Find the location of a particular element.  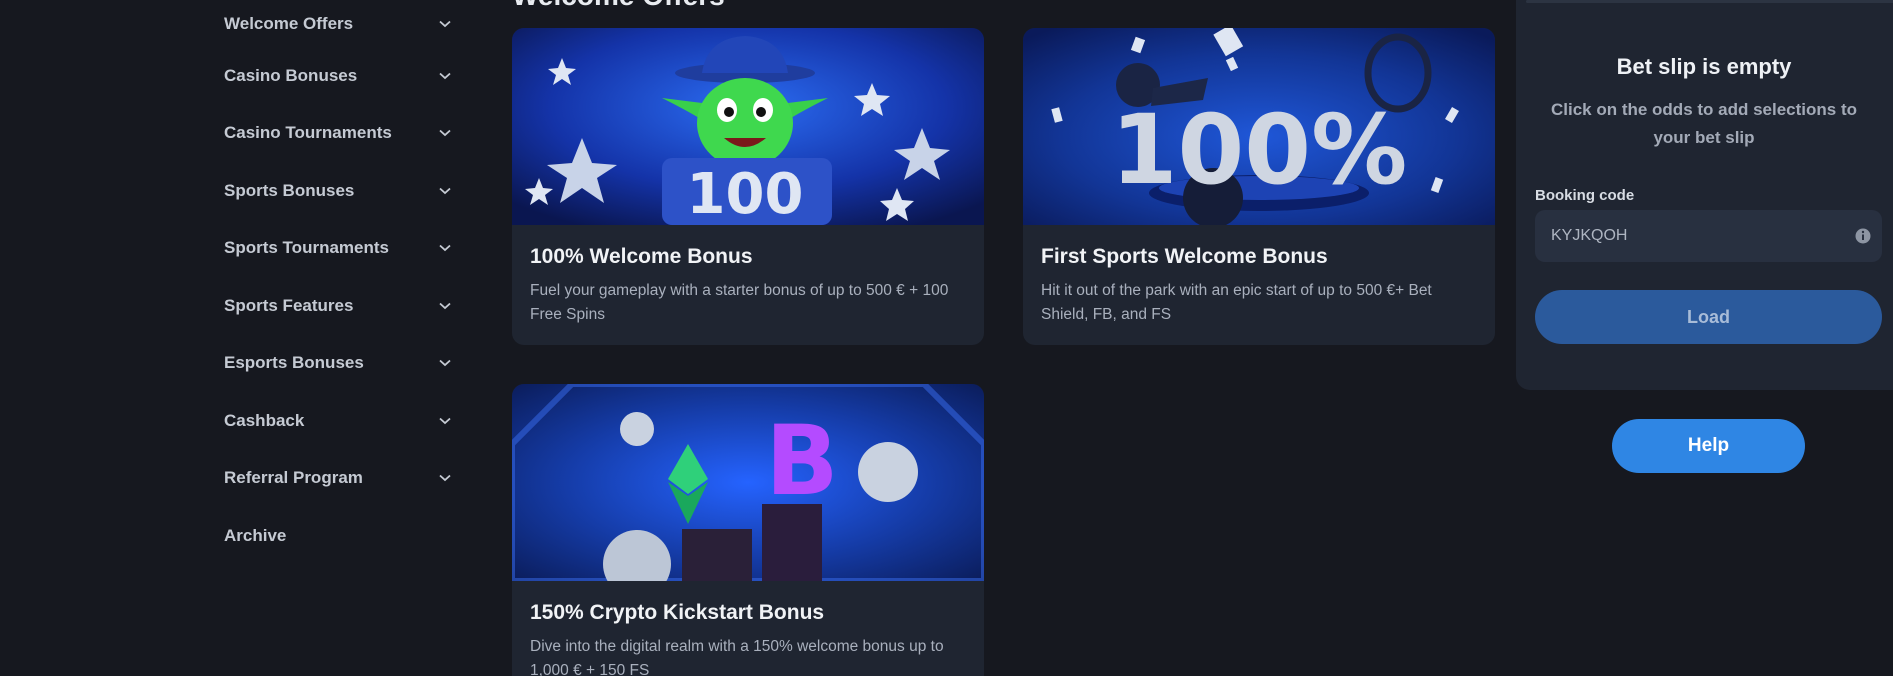

promo-banner: 100% is located at coordinates (1259, 126).